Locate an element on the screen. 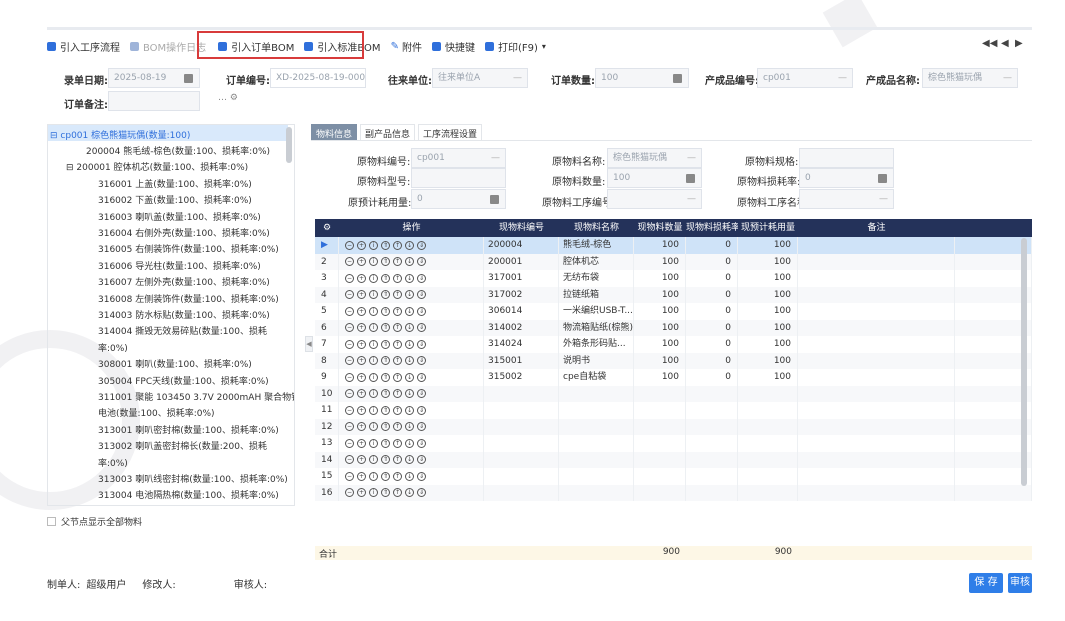 Image resolution: width=1065 pixels, height=621 pixels. cell-code: 314024 is located at coordinates (521, 344).